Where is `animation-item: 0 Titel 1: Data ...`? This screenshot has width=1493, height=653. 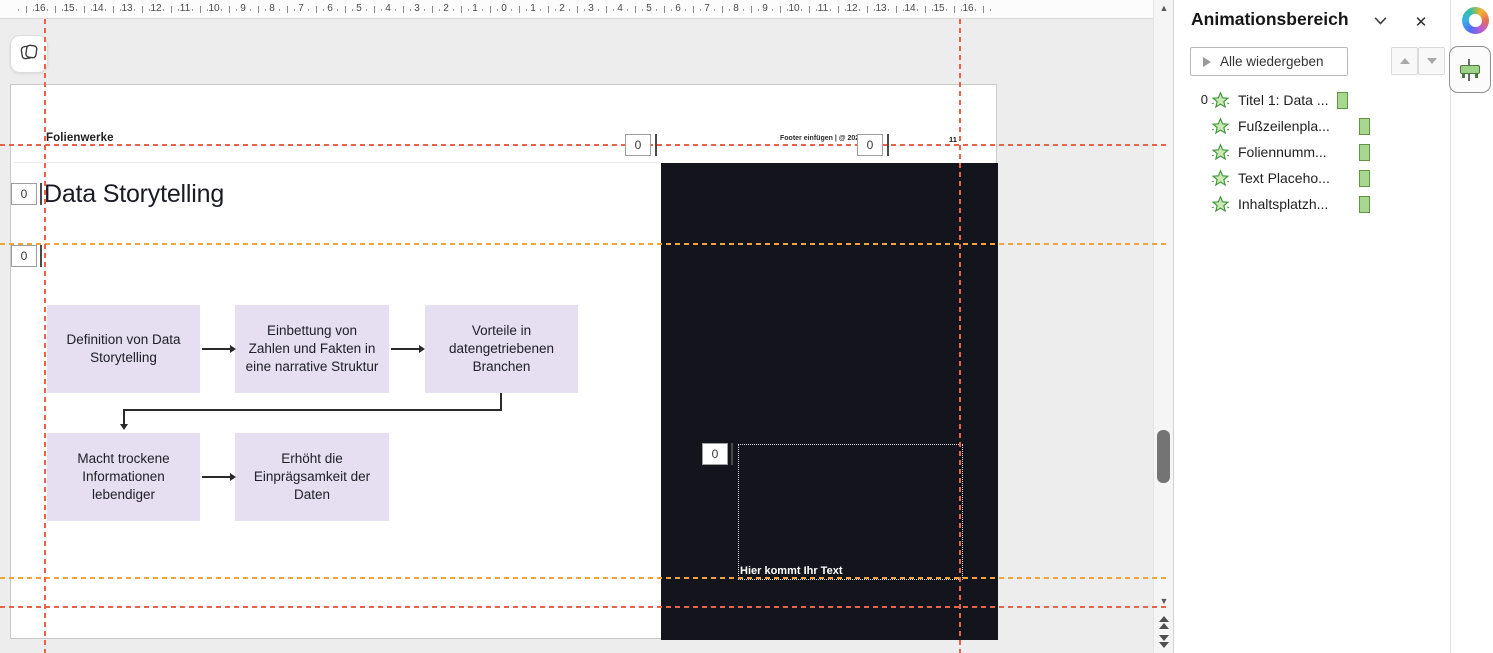 animation-item: 0 Titel 1: Data ... is located at coordinates (1312, 101).